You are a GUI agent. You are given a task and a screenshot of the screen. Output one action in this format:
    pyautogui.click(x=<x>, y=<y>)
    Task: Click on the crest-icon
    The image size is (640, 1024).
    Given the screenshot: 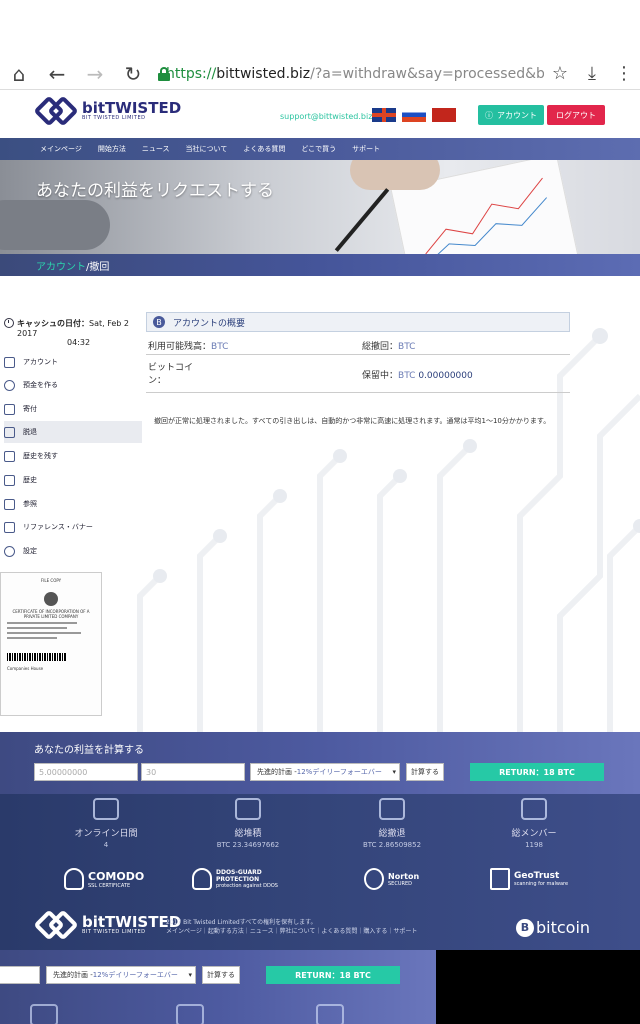 What is the action you would take?
    pyautogui.click(x=51, y=598)
    